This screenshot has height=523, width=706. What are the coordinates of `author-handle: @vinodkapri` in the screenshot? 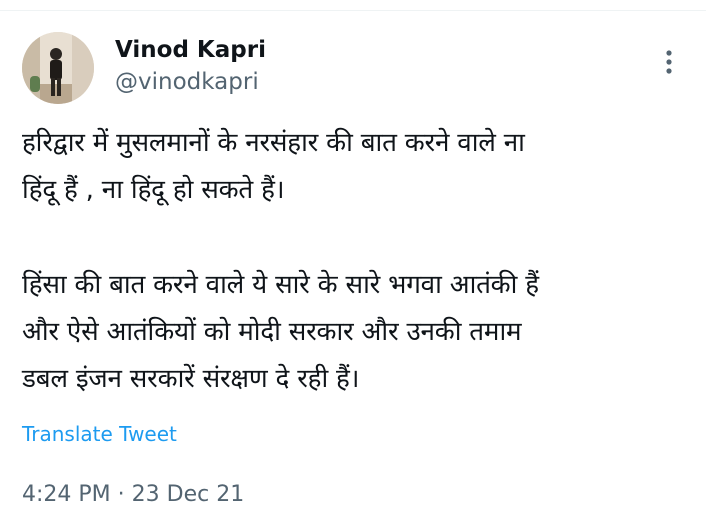 It's located at (187, 82).